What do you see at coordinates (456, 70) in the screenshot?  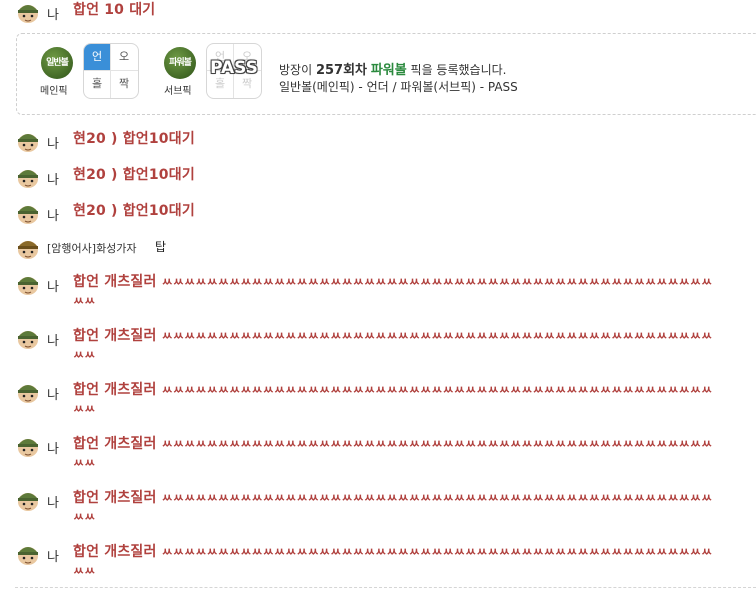 I see `announcement-suffix: 픽을 등록했습니다.` at bounding box center [456, 70].